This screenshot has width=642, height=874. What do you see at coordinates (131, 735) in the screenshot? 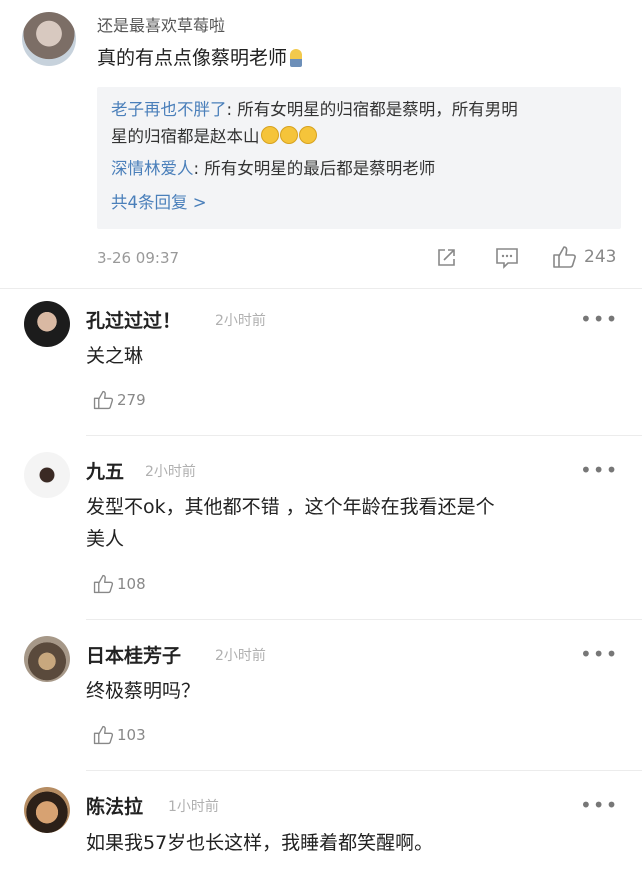
I see `like-count: 103` at bounding box center [131, 735].